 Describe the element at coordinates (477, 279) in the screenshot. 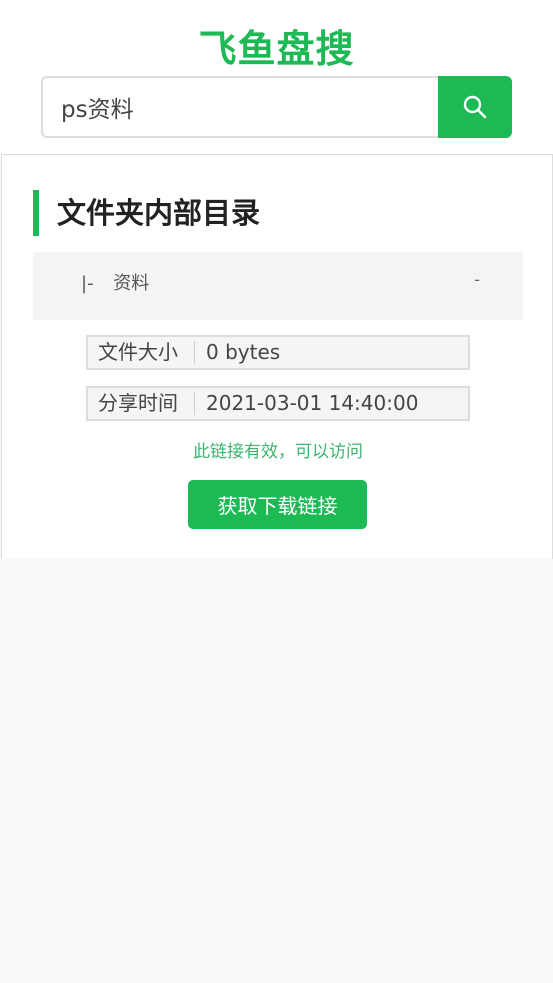

I see `tree-item-size: -` at that location.